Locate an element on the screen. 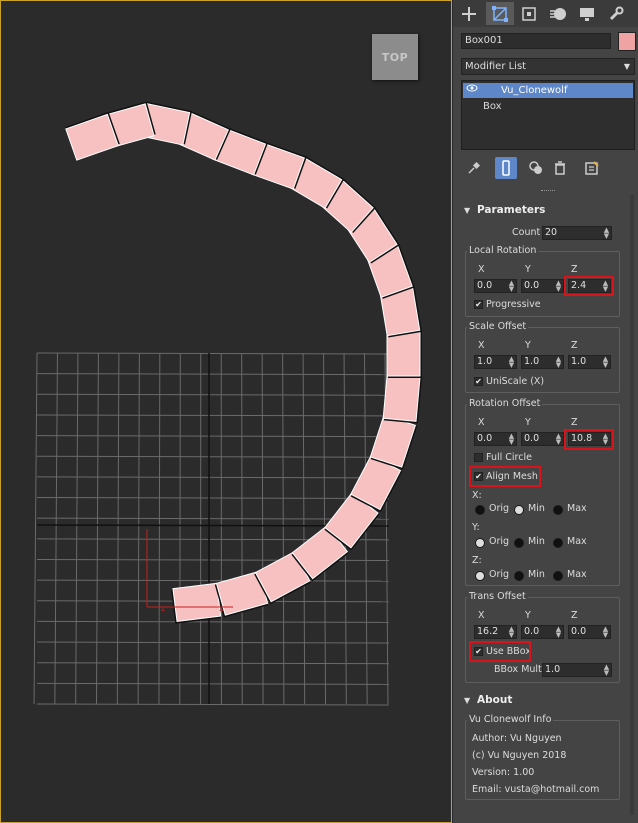  object-name-field: Box001 is located at coordinates (536, 41).